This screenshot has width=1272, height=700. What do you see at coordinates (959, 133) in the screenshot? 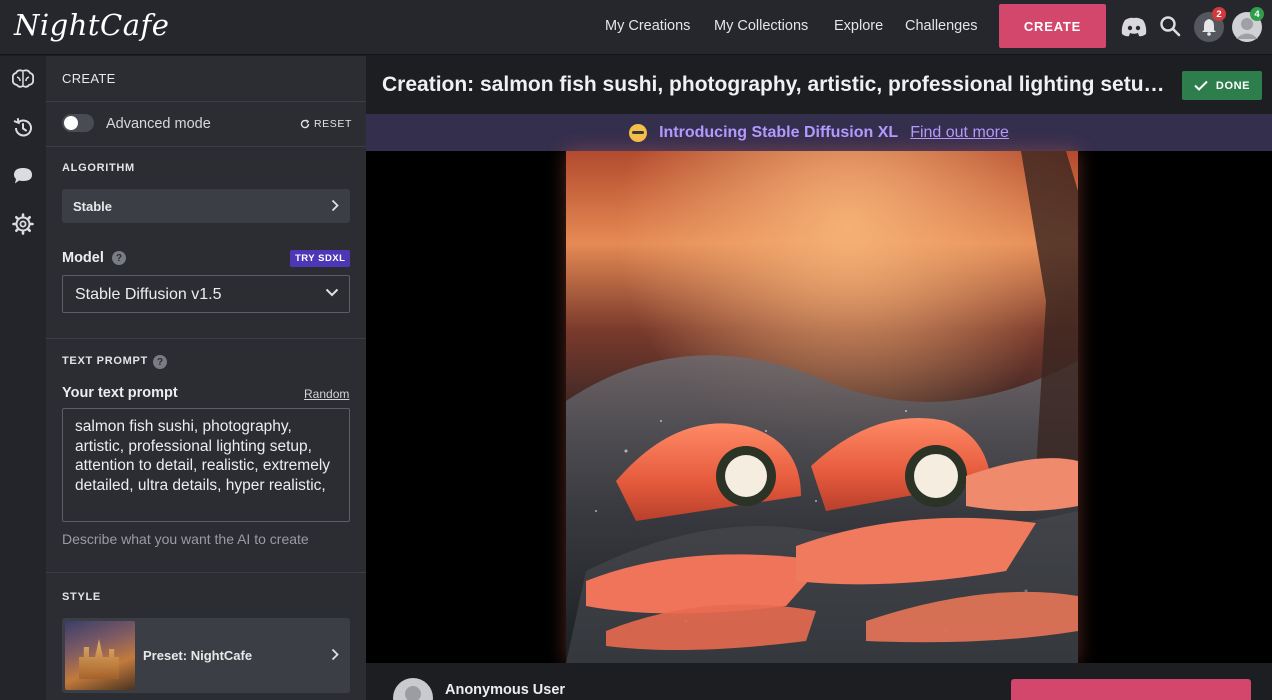
I see `find-out-more-link: Find out more` at bounding box center [959, 133].